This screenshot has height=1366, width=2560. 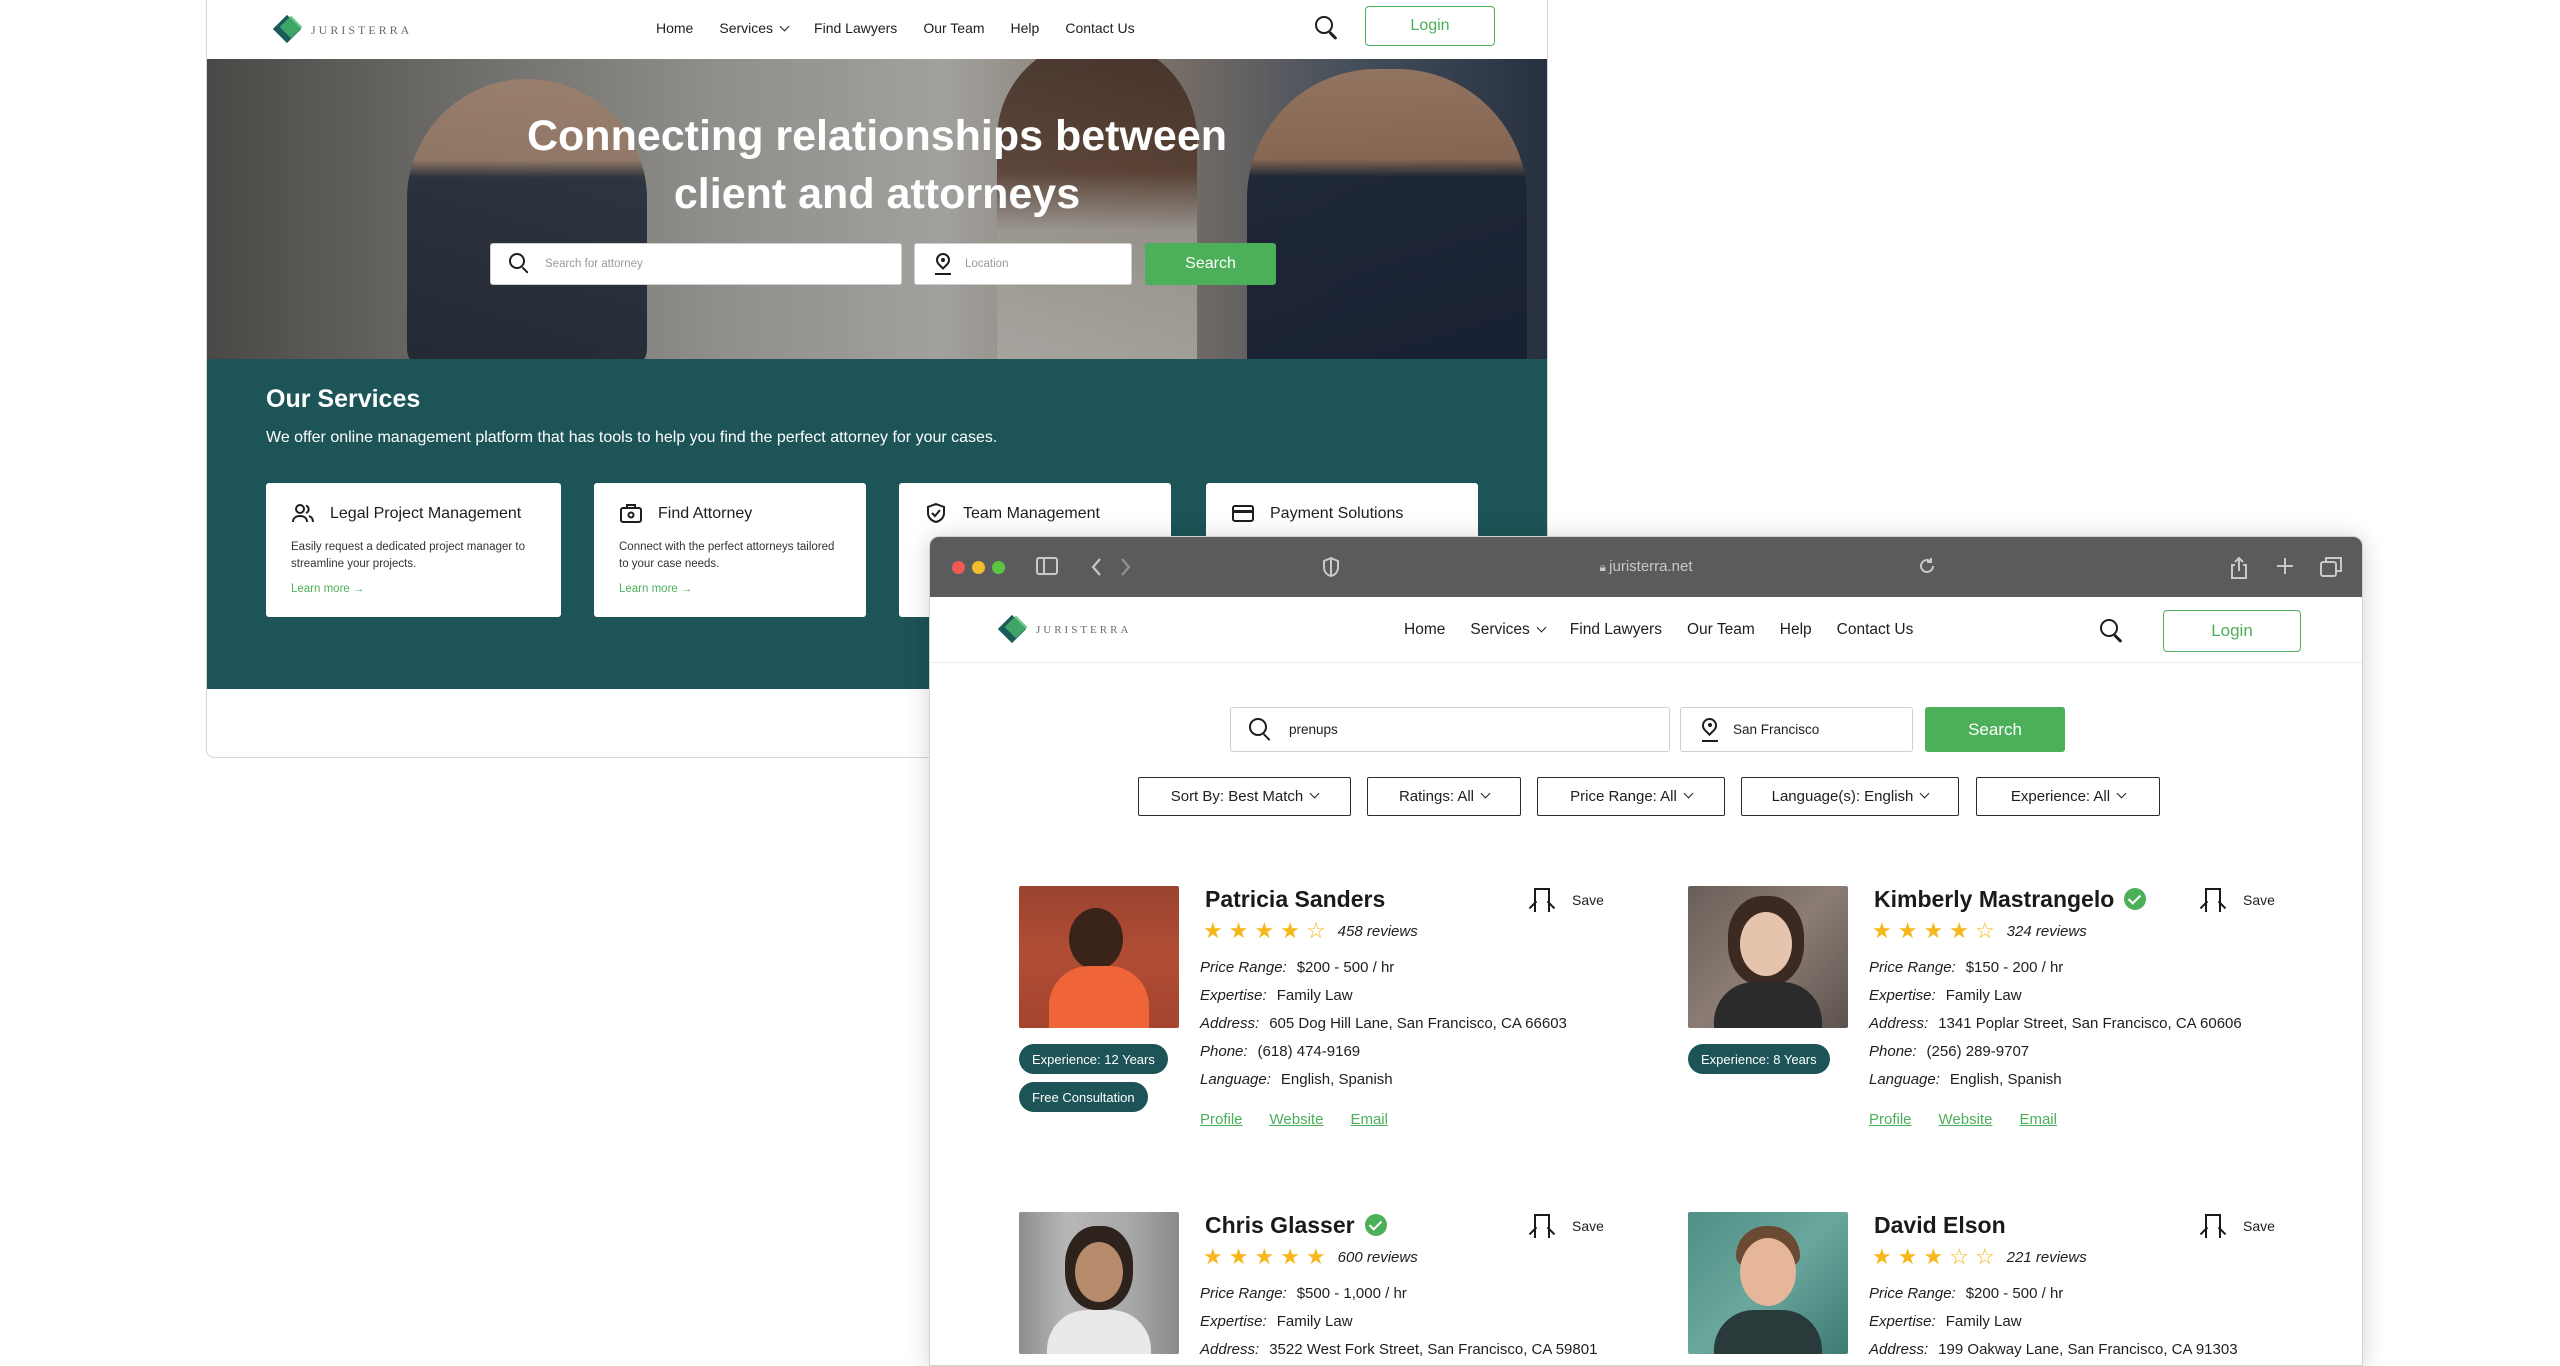 What do you see at coordinates (343, 399) in the screenshot?
I see `services-title: Our Services` at bounding box center [343, 399].